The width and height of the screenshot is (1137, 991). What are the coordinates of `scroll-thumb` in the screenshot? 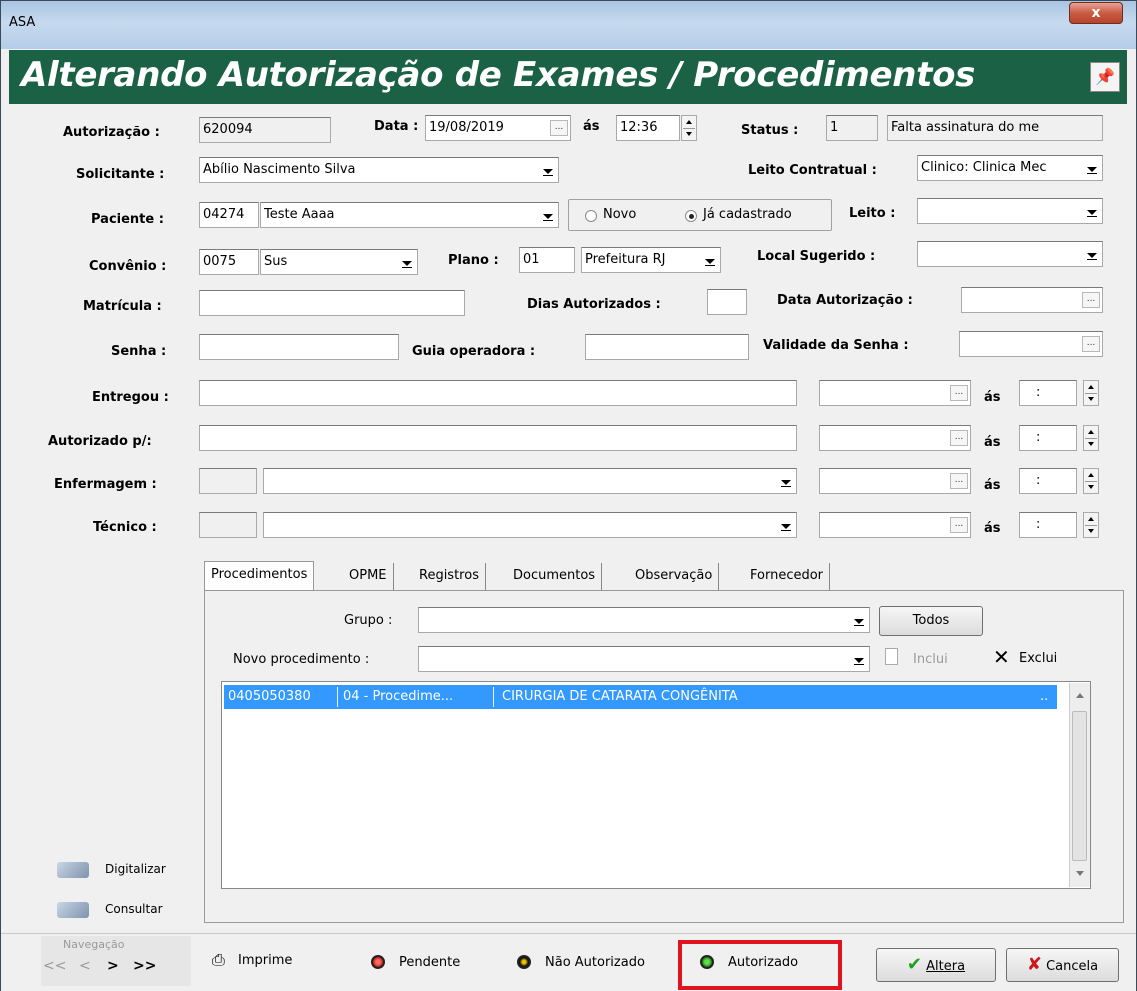 It's located at (1079, 786).